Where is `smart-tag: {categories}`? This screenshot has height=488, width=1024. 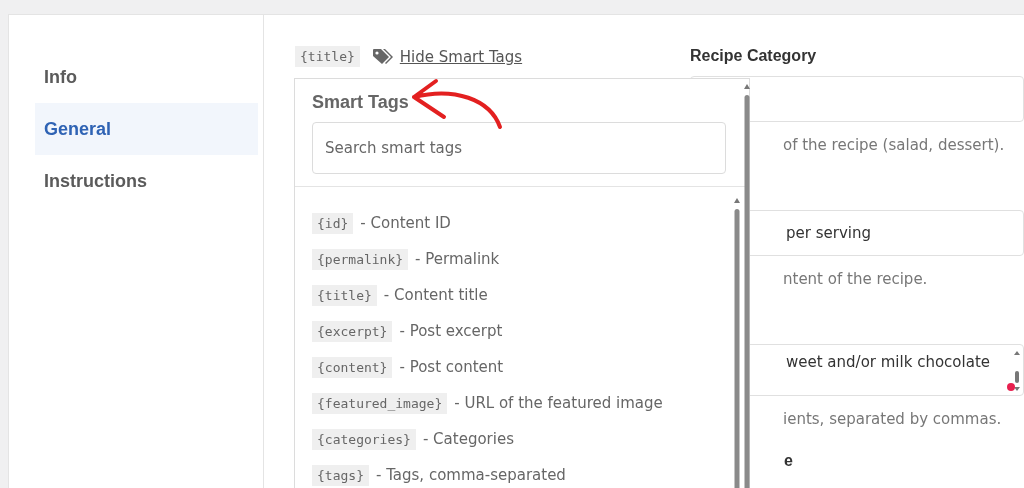
smart-tag: {categories} is located at coordinates (364, 439).